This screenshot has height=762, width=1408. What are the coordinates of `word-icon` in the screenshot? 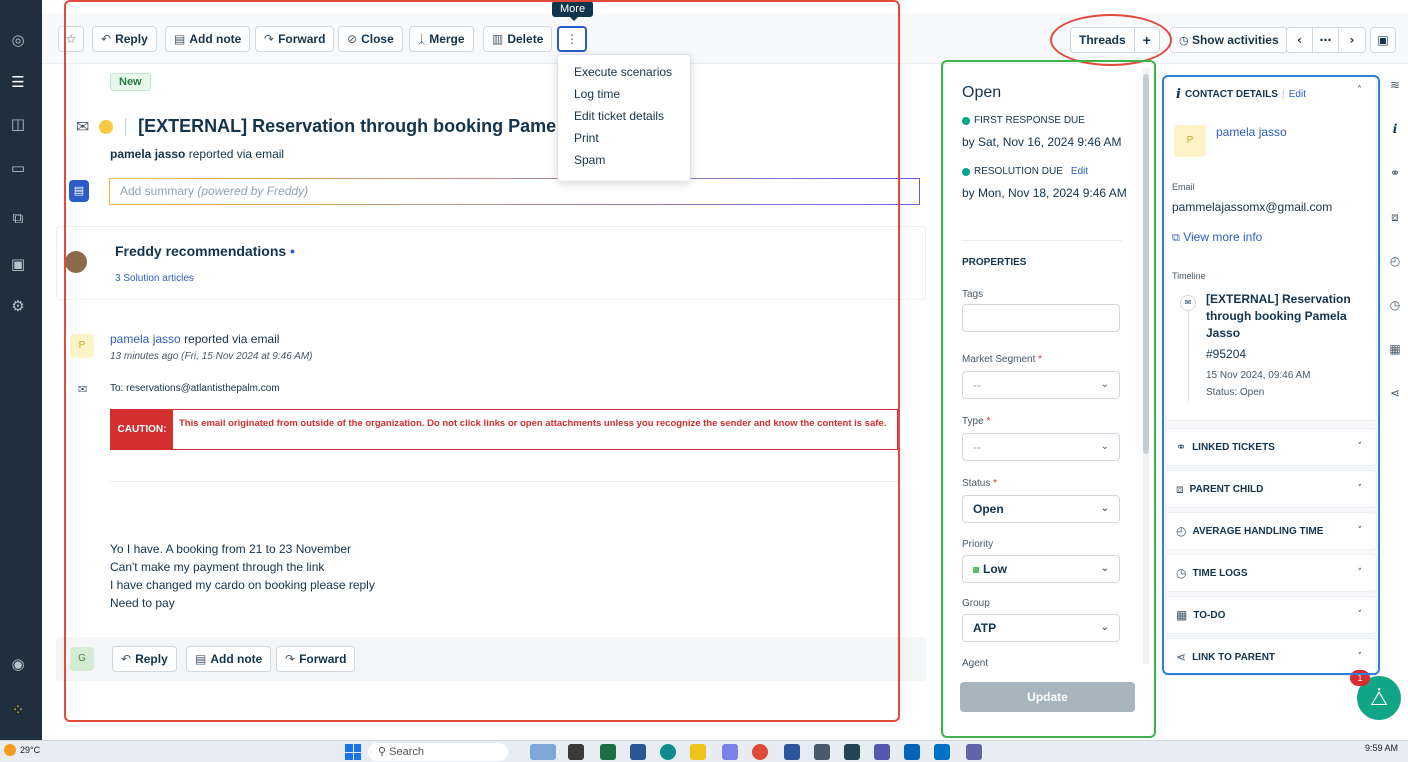 It's located at (792, 752).